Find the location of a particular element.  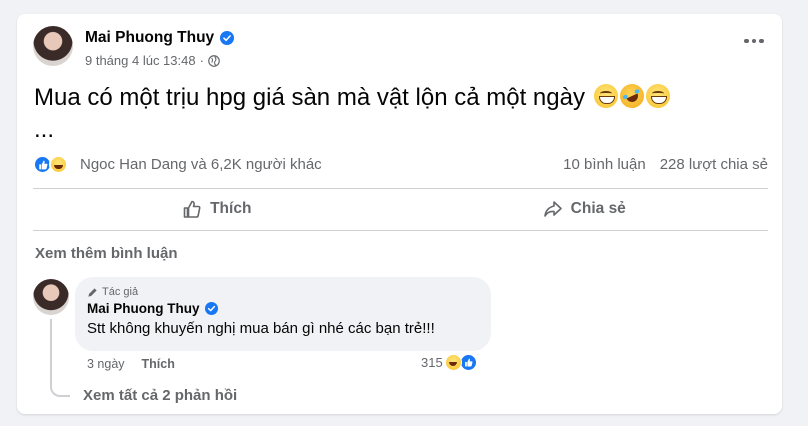

view-replies-link: Xem tất cả 2 phản hồi is located at coordinates (160, 395).